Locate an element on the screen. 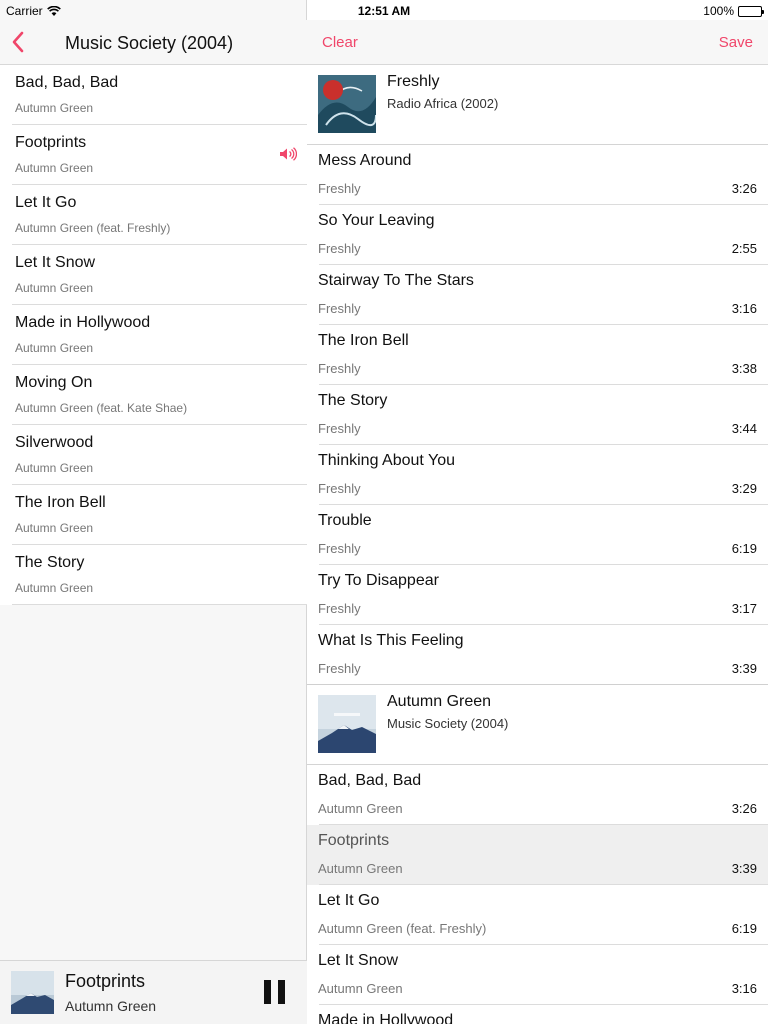  track-title: Thinking About You is located at coordinates (387, 460).